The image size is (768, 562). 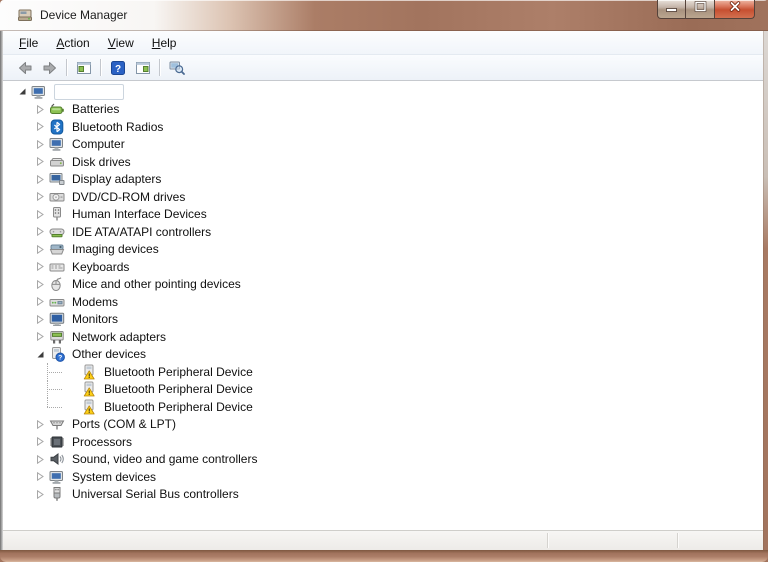 I want to click on forward-button, so click(x=49, y=68).